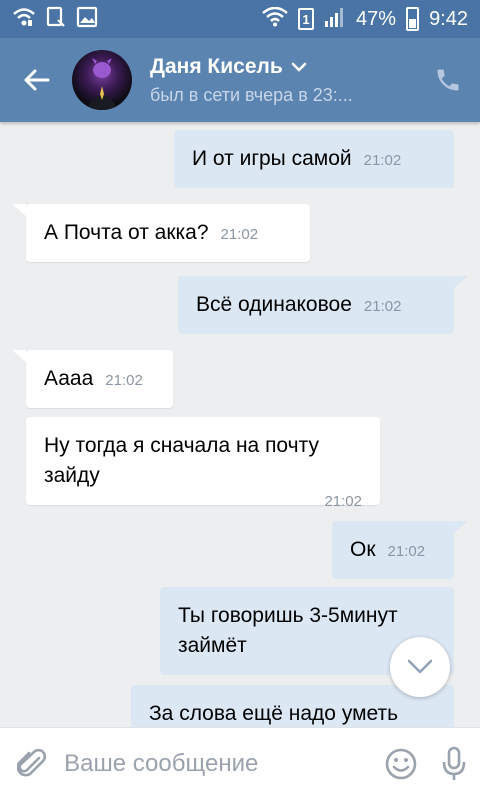 The width and height of the screenshot is (480, 800). What do you see at coordinates (126, 232) in the screenshot?
I see `message-text: А Почта от акка?` at bounding box center [126, 232].